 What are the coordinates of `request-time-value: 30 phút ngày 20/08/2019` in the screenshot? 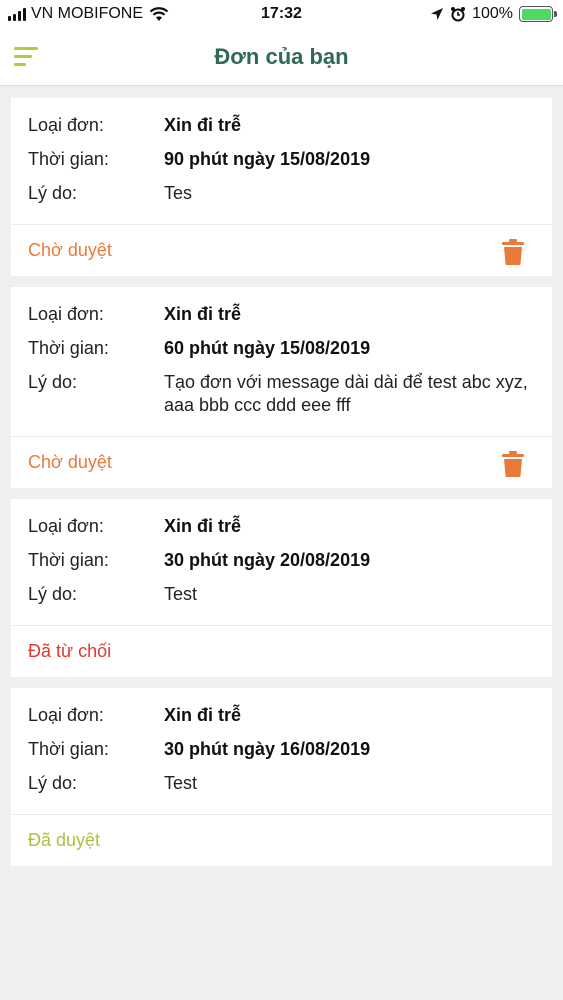 It's located at (267, 560).